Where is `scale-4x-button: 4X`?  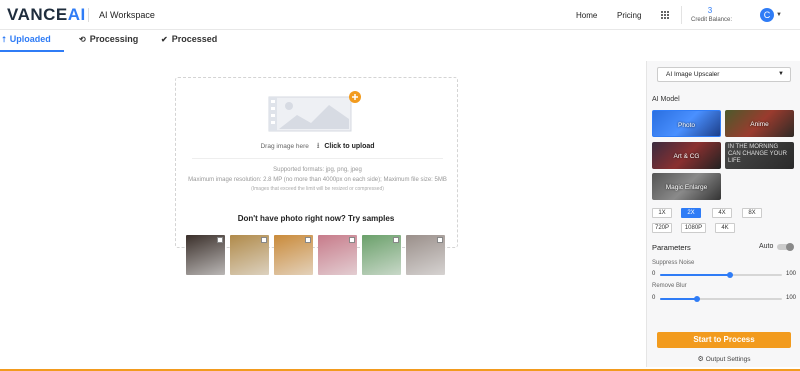
scale-4x-button: 4X is located at coordinates (722, 213).